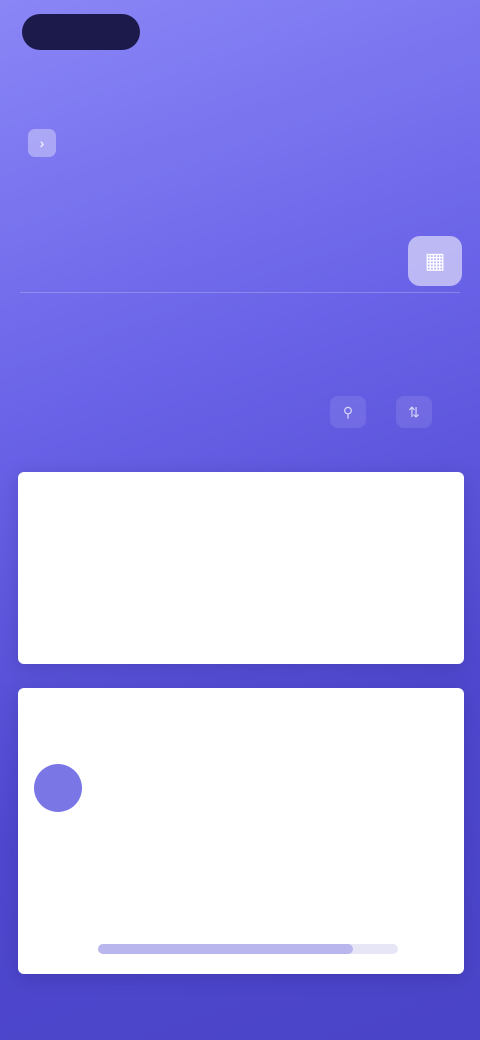  I want to click on progress-bar, so click(248, 949).